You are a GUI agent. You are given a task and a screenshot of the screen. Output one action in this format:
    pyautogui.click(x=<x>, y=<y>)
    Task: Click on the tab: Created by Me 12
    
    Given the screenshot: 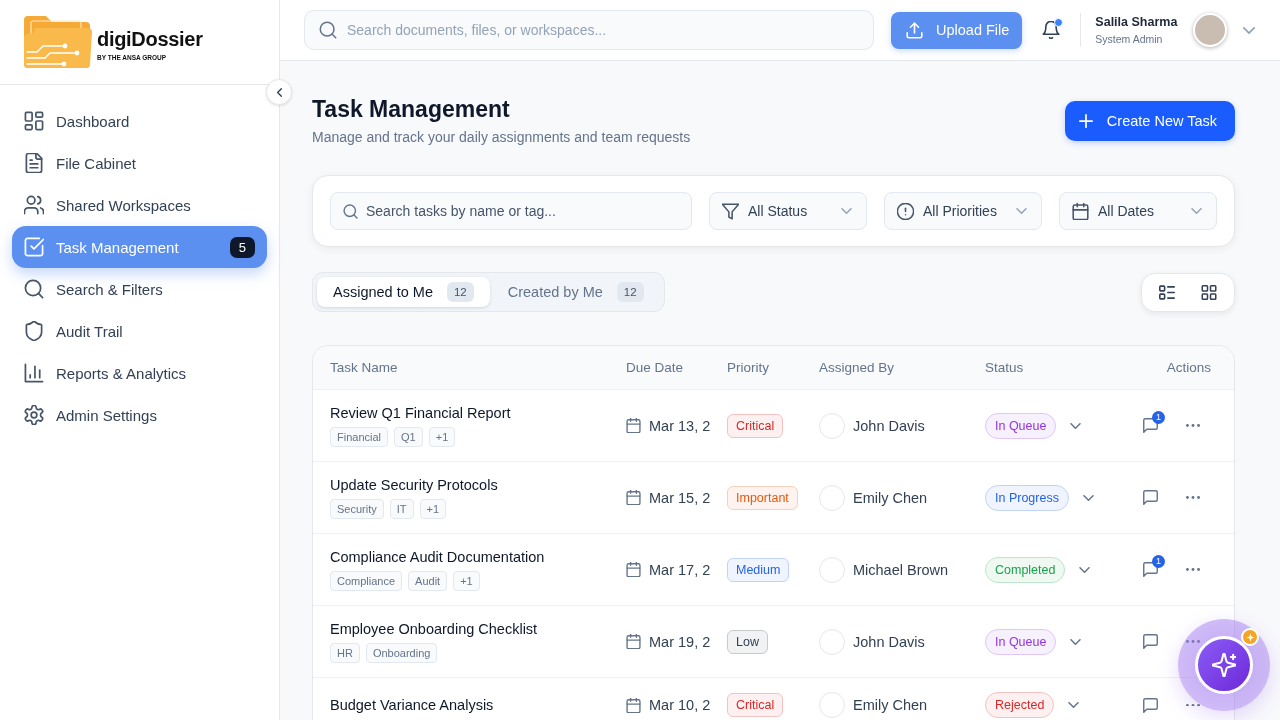 What is the action you would take?
    pyautogui.click(x=575, y=292)
    